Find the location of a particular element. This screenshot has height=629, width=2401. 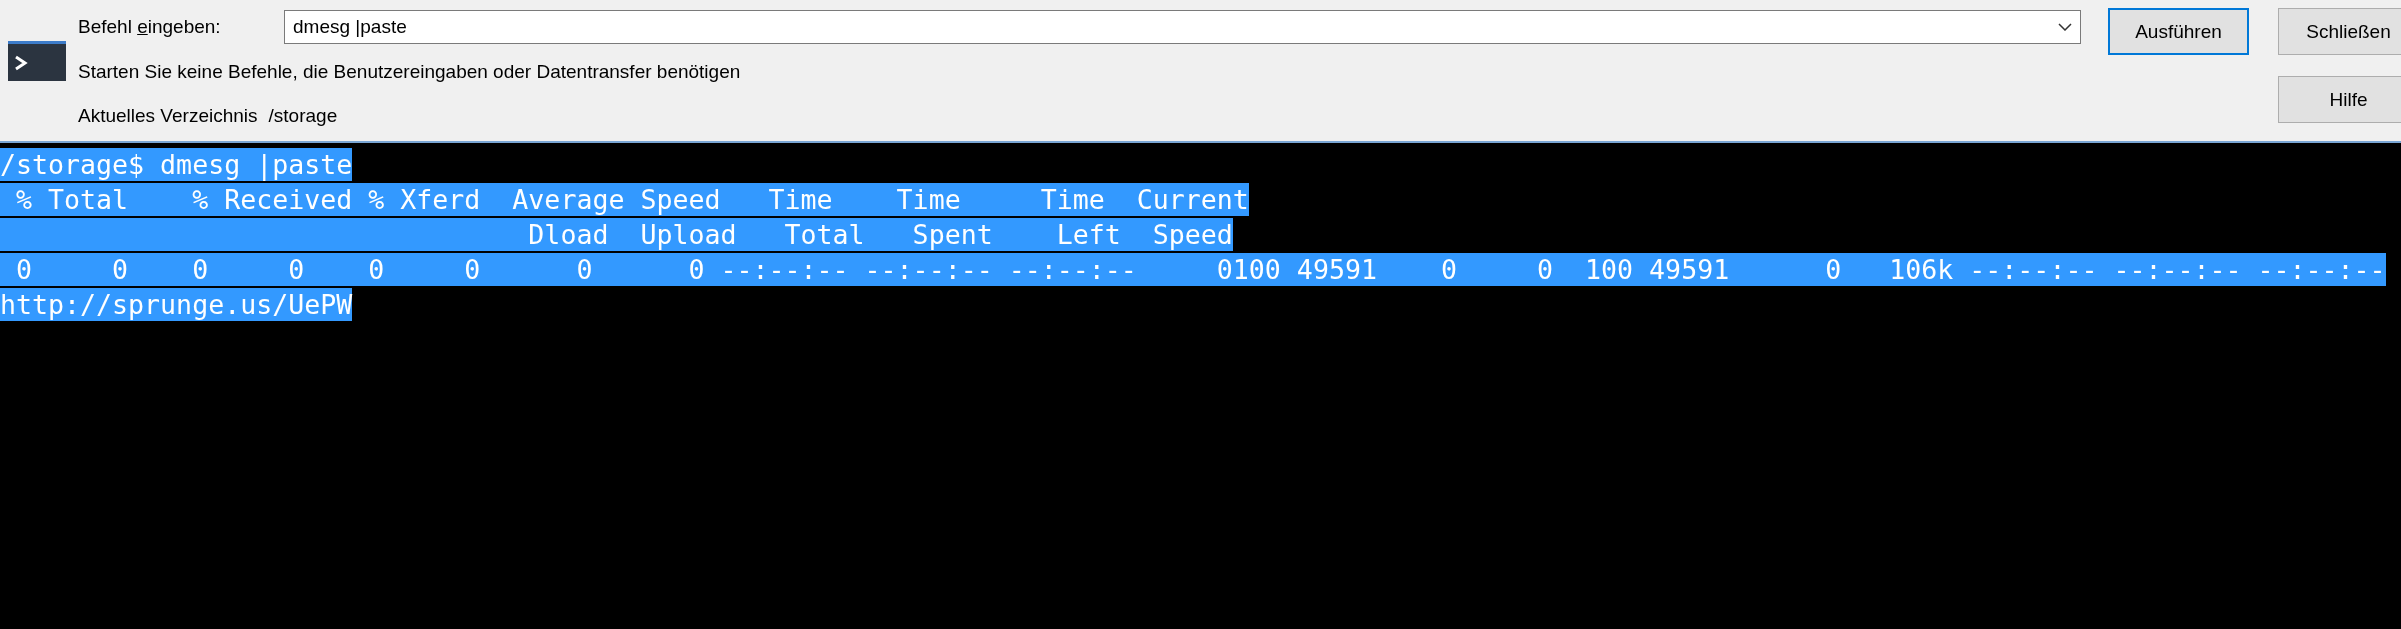

command-label: Befehl eingeben: is located at coordinates (150, 27).